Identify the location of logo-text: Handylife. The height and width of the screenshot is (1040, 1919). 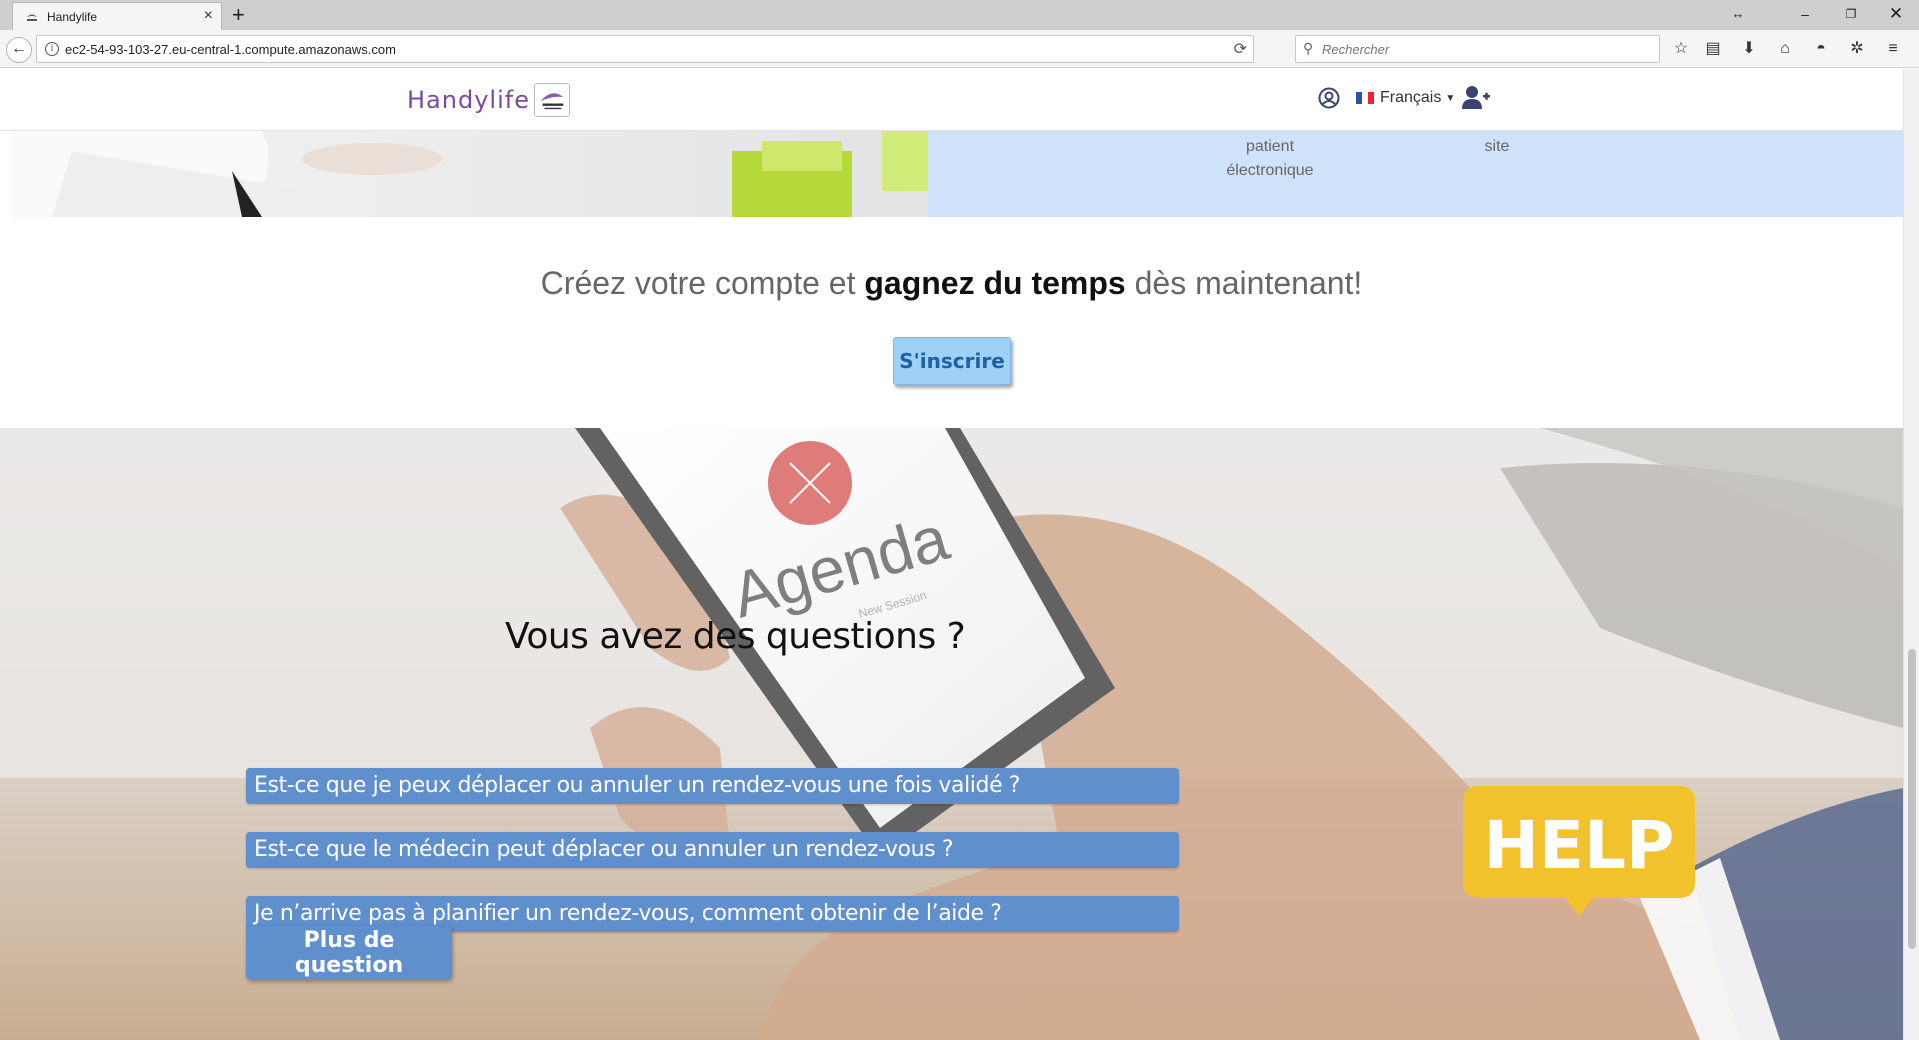
(468, 100).